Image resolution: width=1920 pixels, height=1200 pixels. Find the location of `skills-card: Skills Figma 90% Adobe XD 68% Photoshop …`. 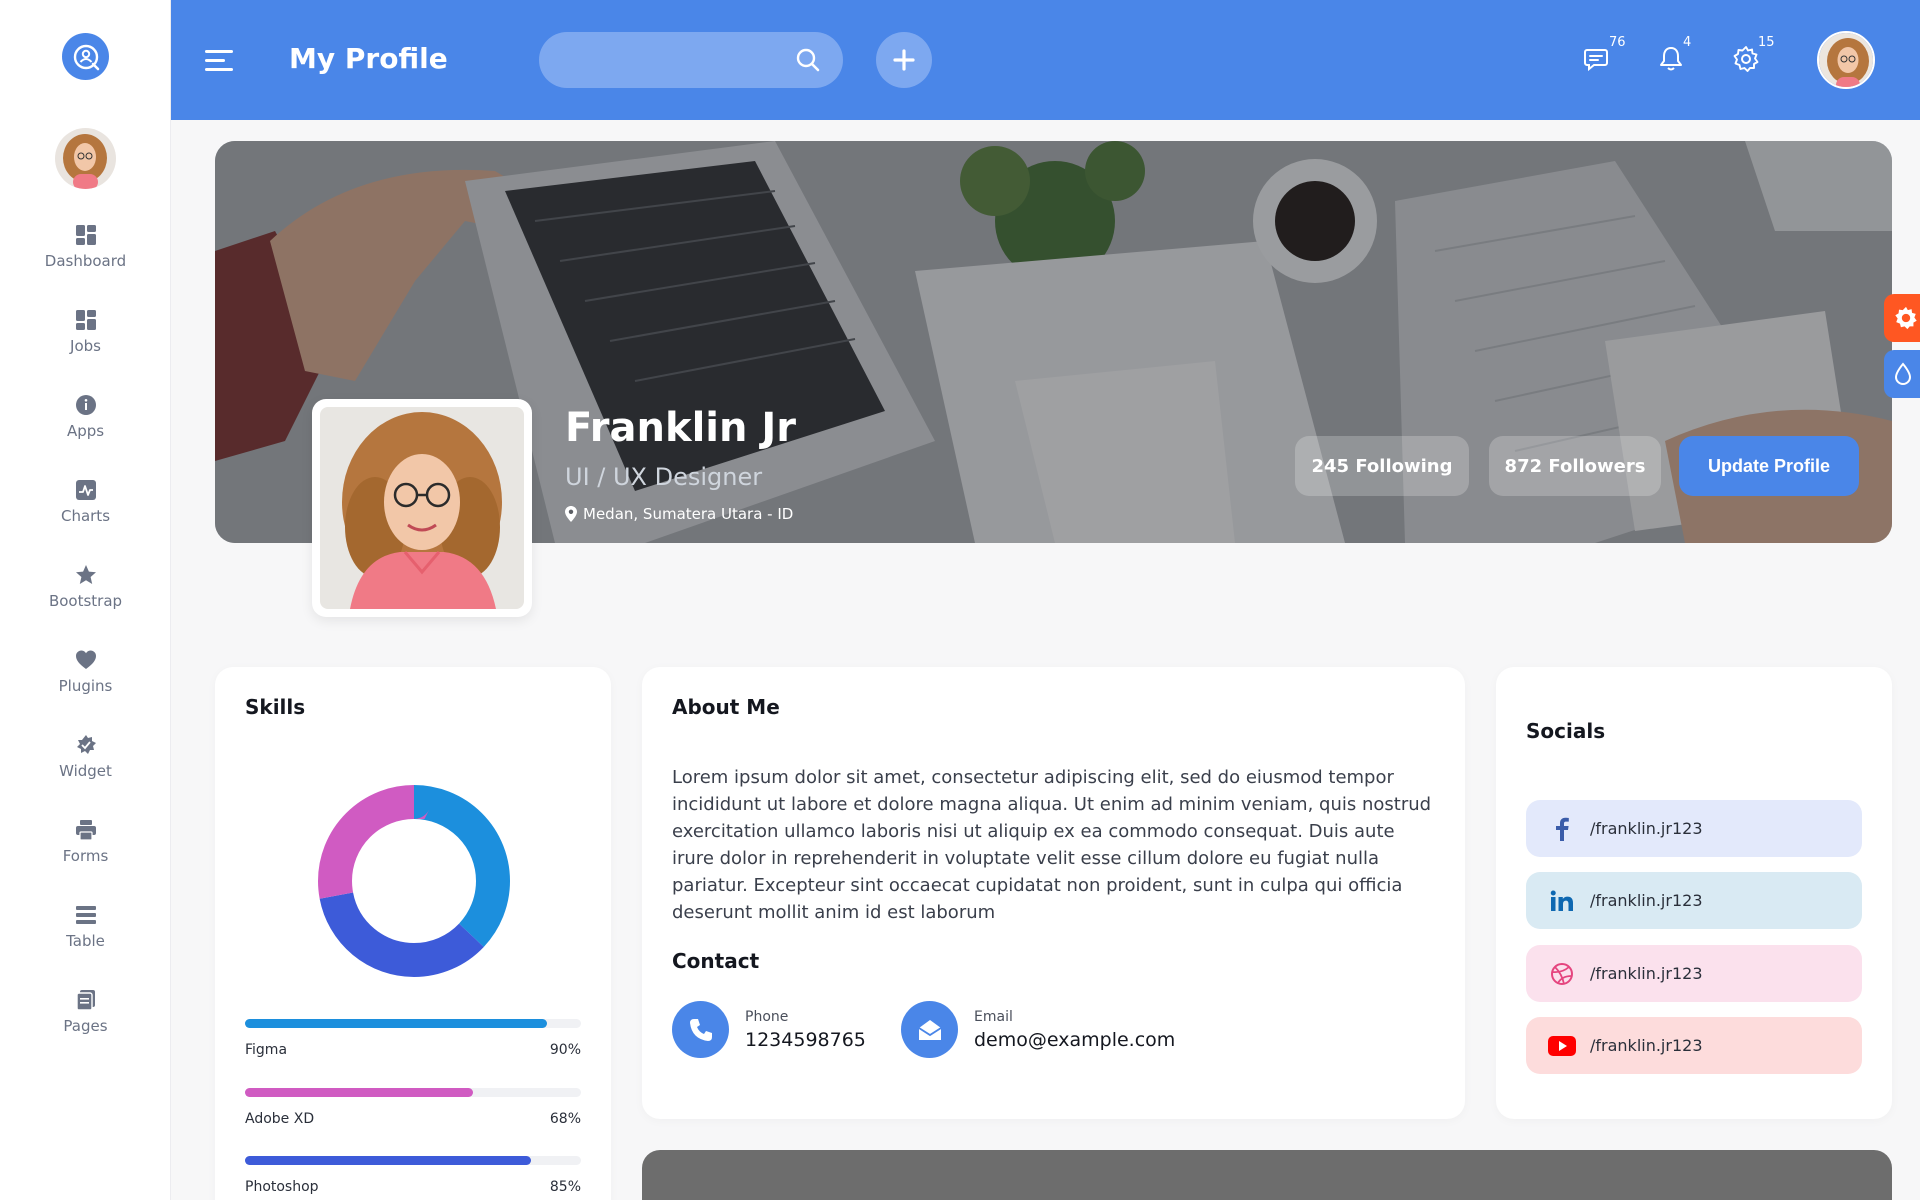

skills-card: Skills Figma 90% Adobe XD 68% Photoshop … is located at coordinates (413, 933).